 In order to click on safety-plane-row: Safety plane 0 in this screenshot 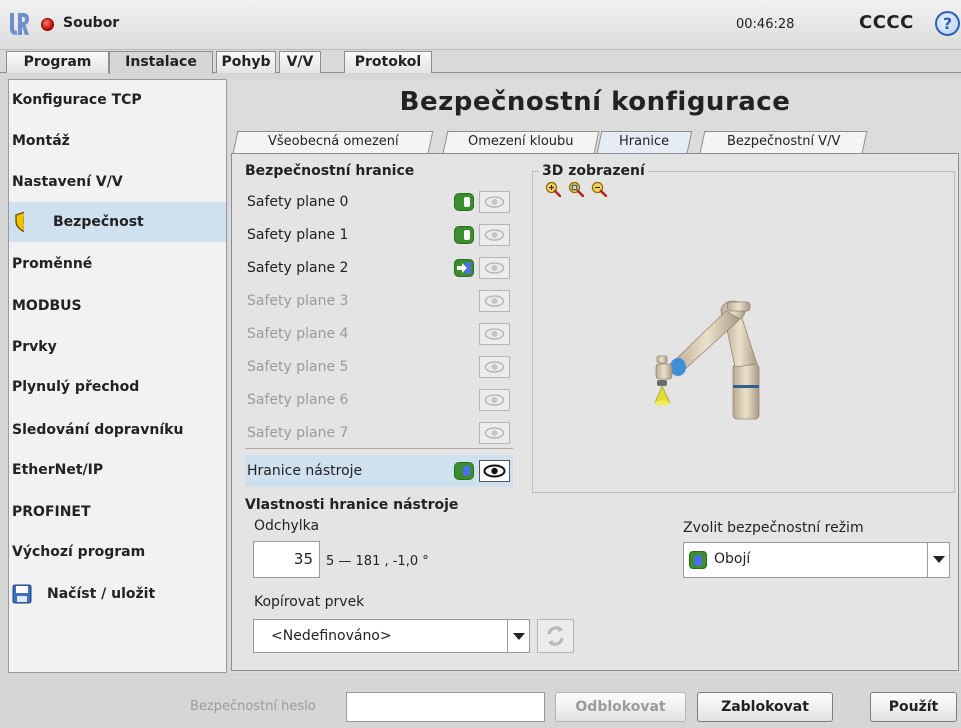, I will do `click(379, 202)`.